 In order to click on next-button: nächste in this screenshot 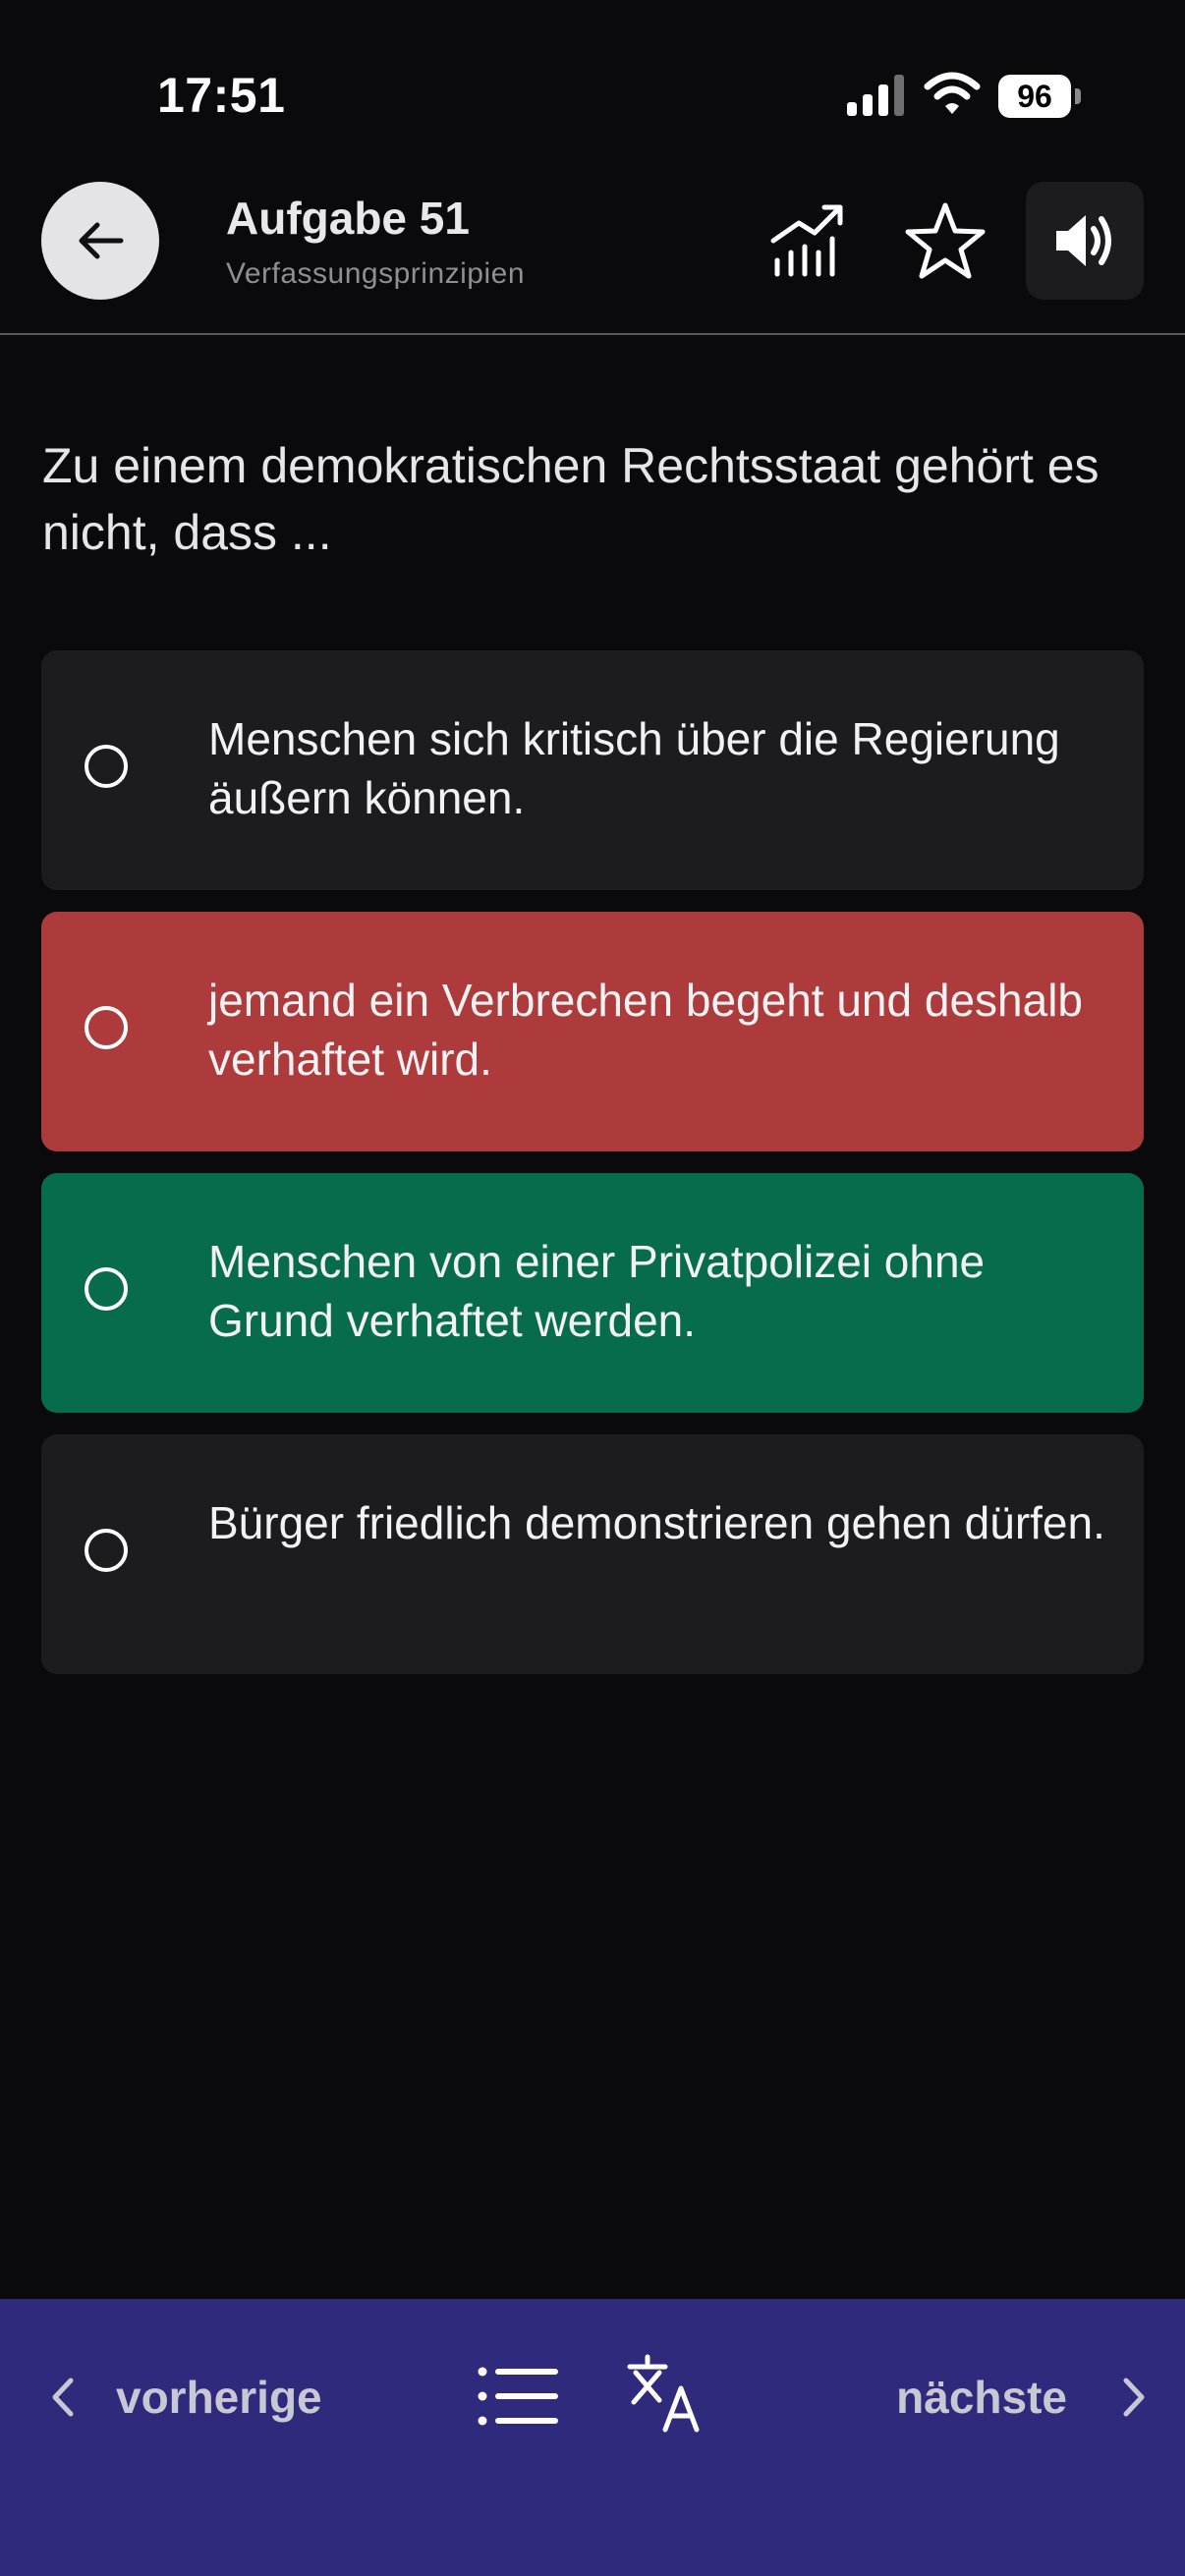, I will do `click(1021, 2397)`.